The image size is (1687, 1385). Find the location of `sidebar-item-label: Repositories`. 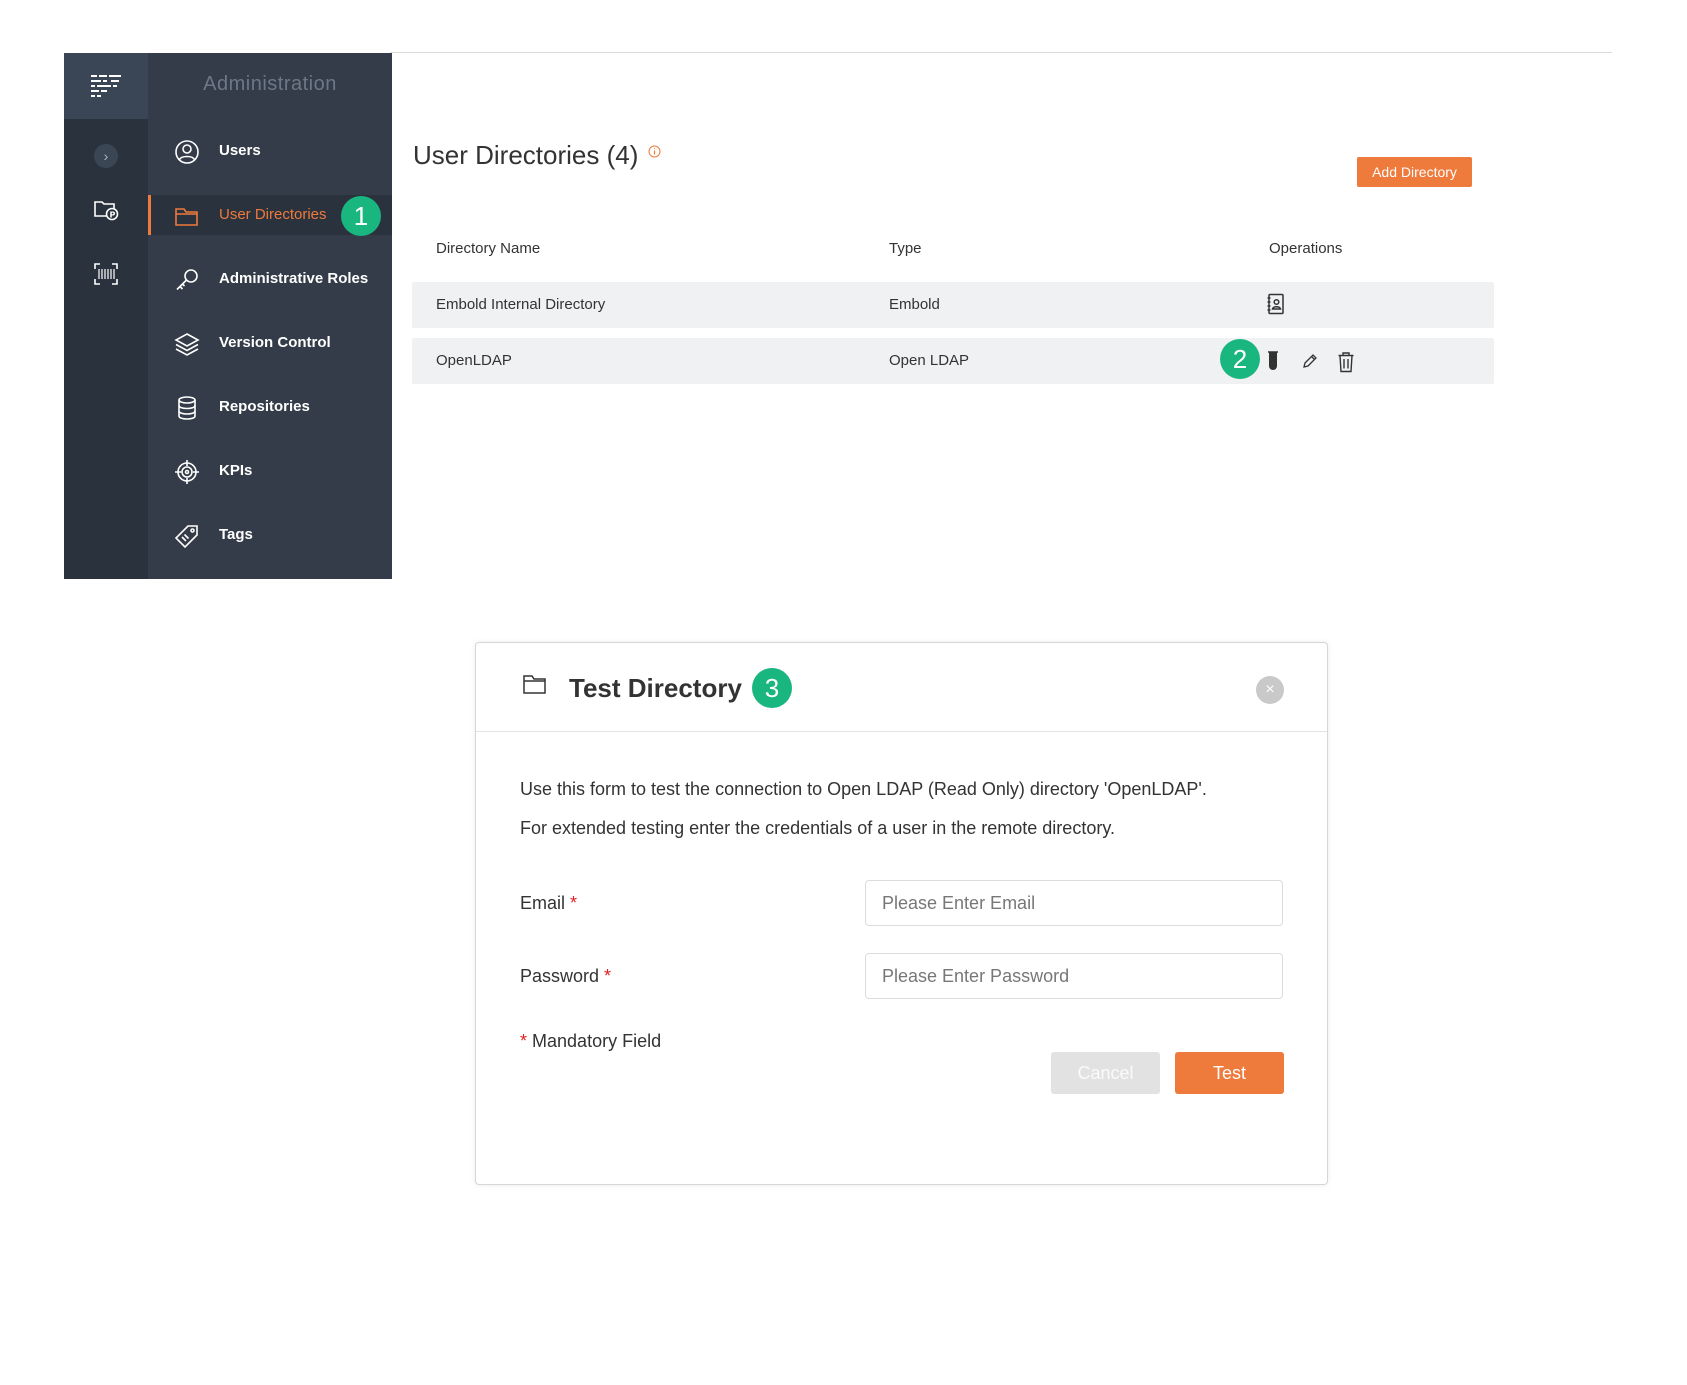

sidebar-item-label: Repositories is located at coordinates (264, 406).